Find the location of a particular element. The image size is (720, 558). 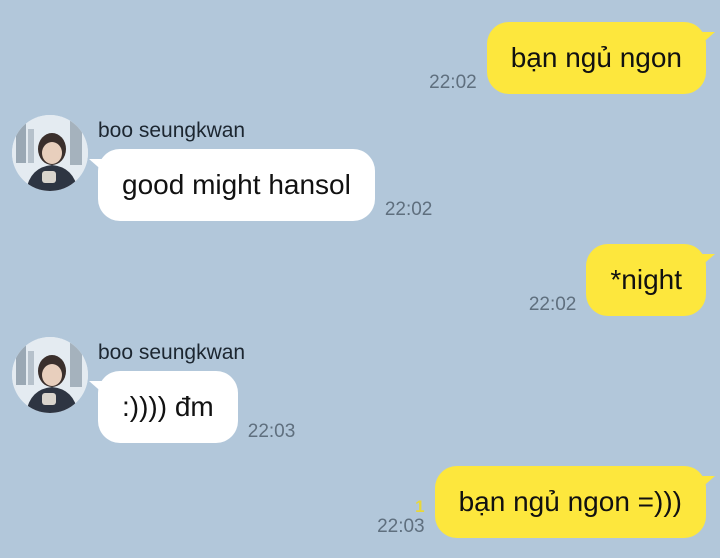

message-outgoing: 22:02 bạn ngủ ngon is located at coordinates (567, 58).